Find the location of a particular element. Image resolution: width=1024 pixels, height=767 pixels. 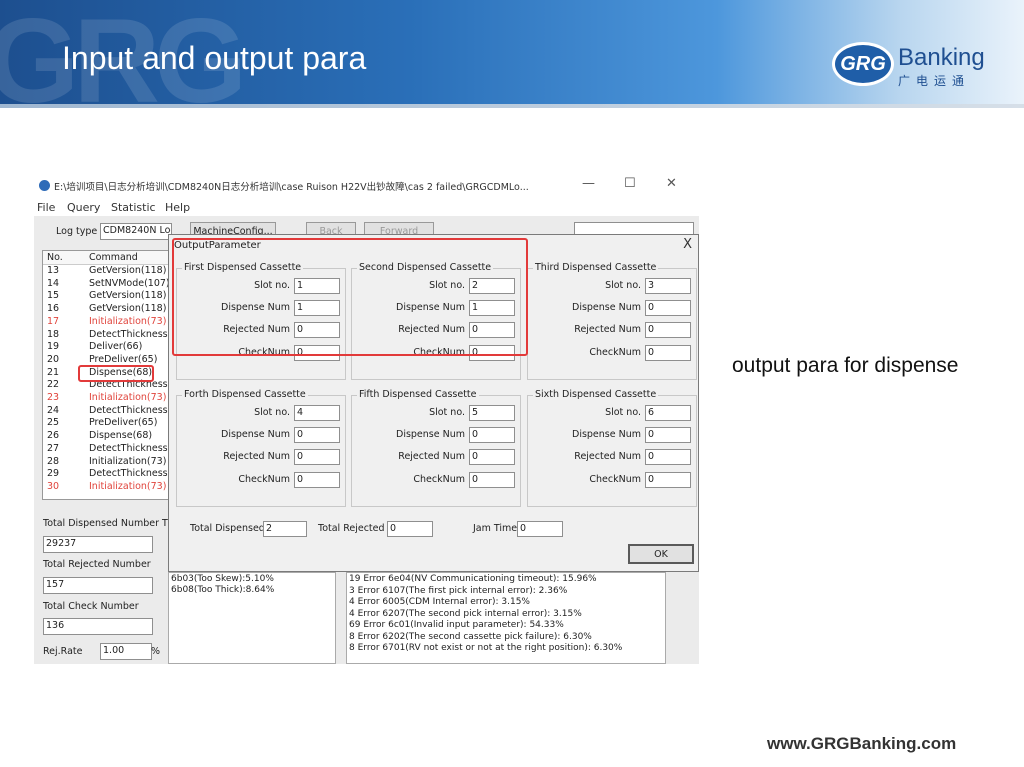

output-para-highlight is located at coordinates (350, 297).